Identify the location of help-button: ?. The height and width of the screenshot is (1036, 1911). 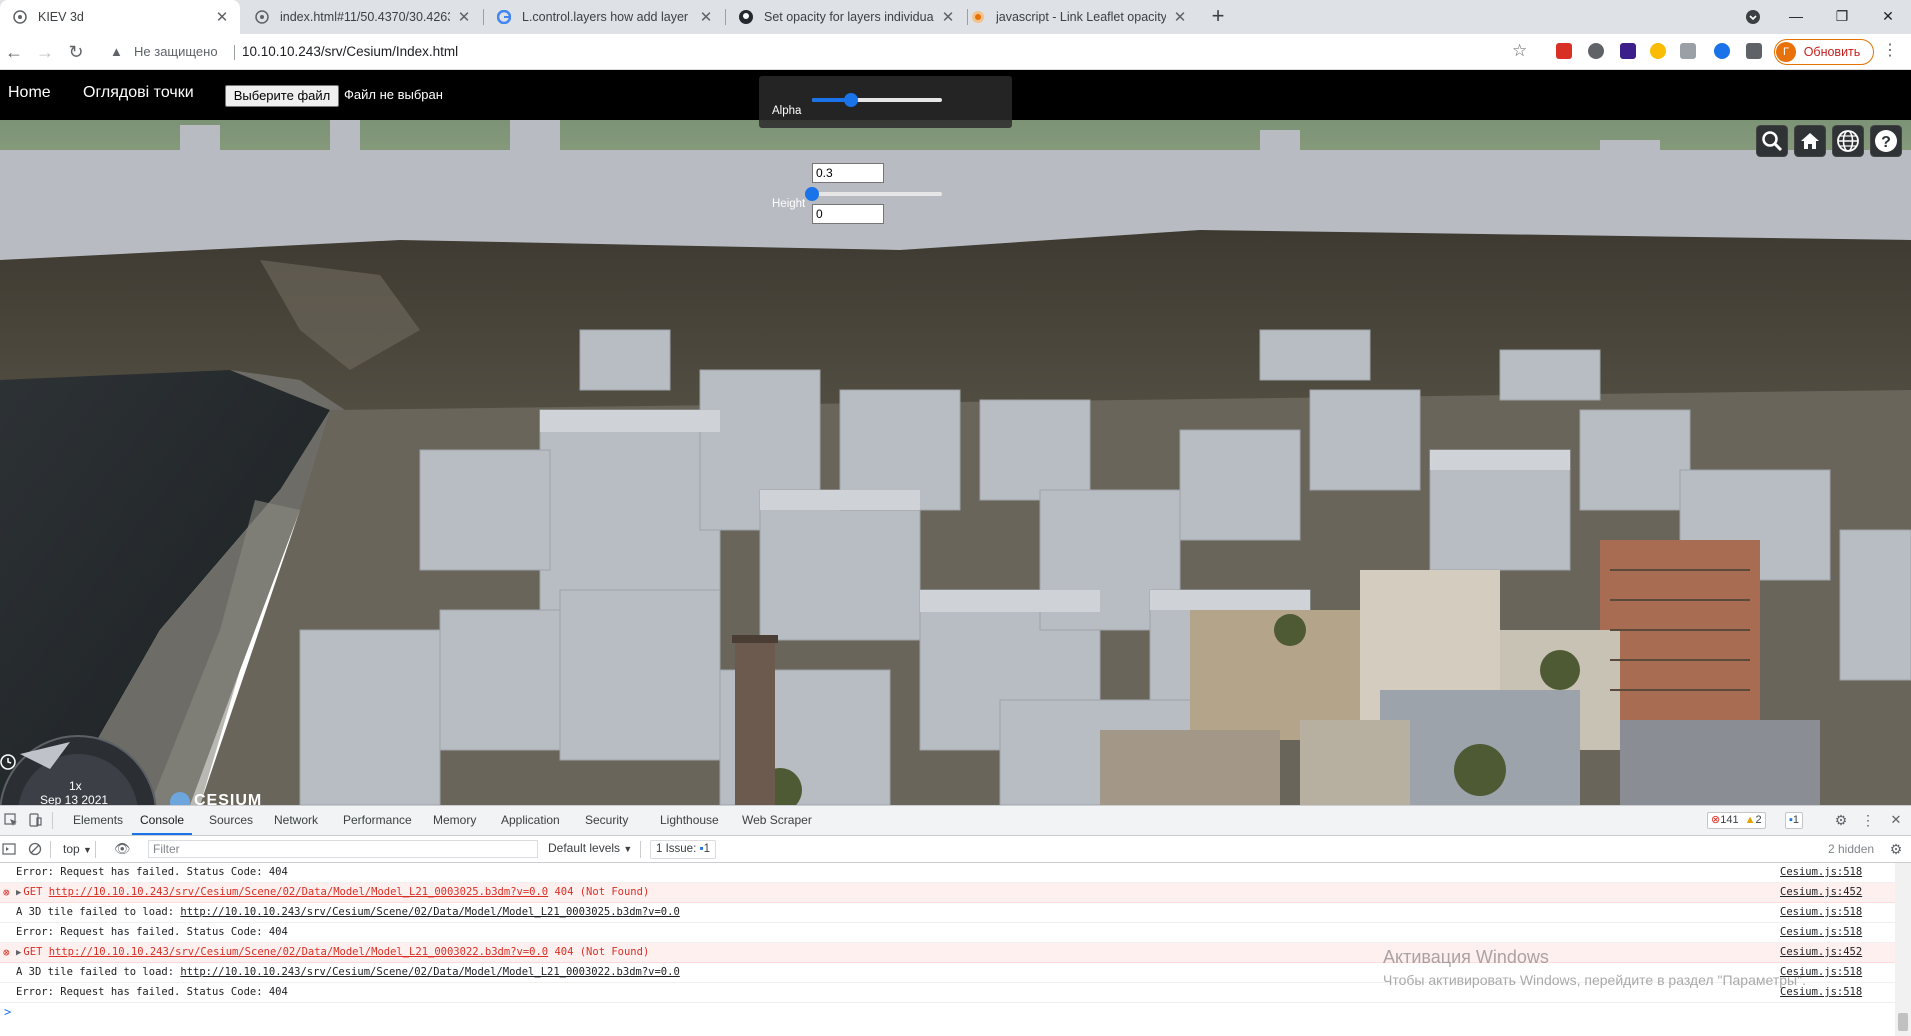
(1886, 141).